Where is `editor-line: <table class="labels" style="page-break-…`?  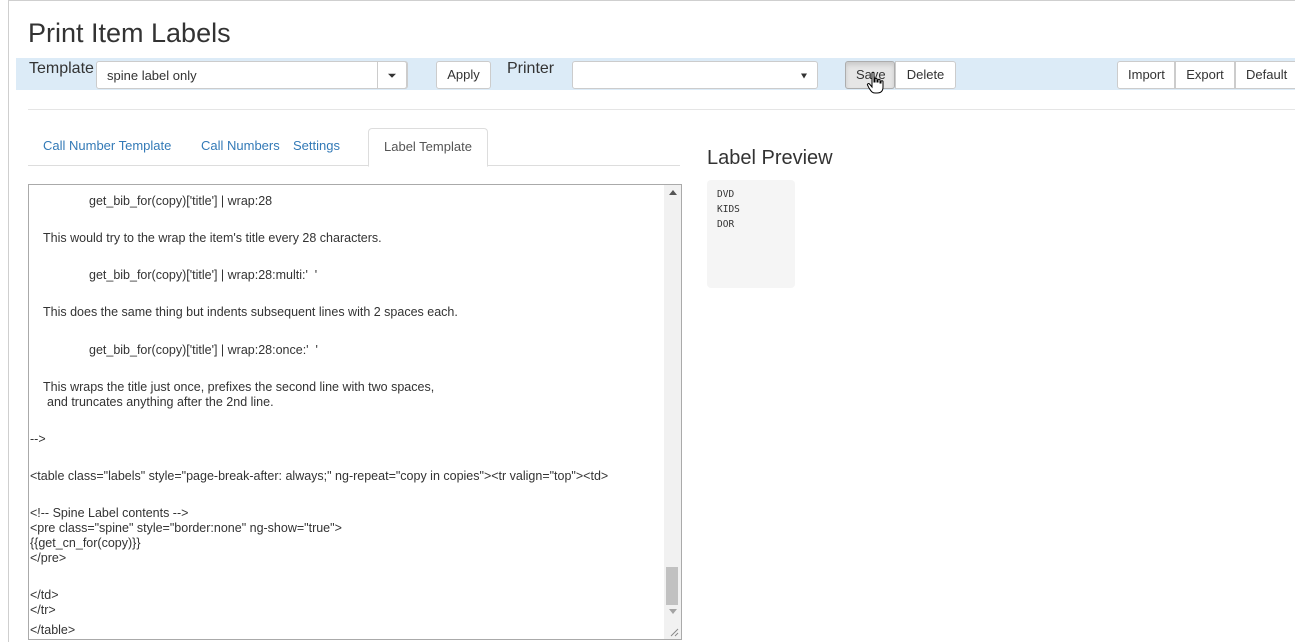 editor-line: <table class="labels" style="page-break-… is located at coordinates (319, 476).